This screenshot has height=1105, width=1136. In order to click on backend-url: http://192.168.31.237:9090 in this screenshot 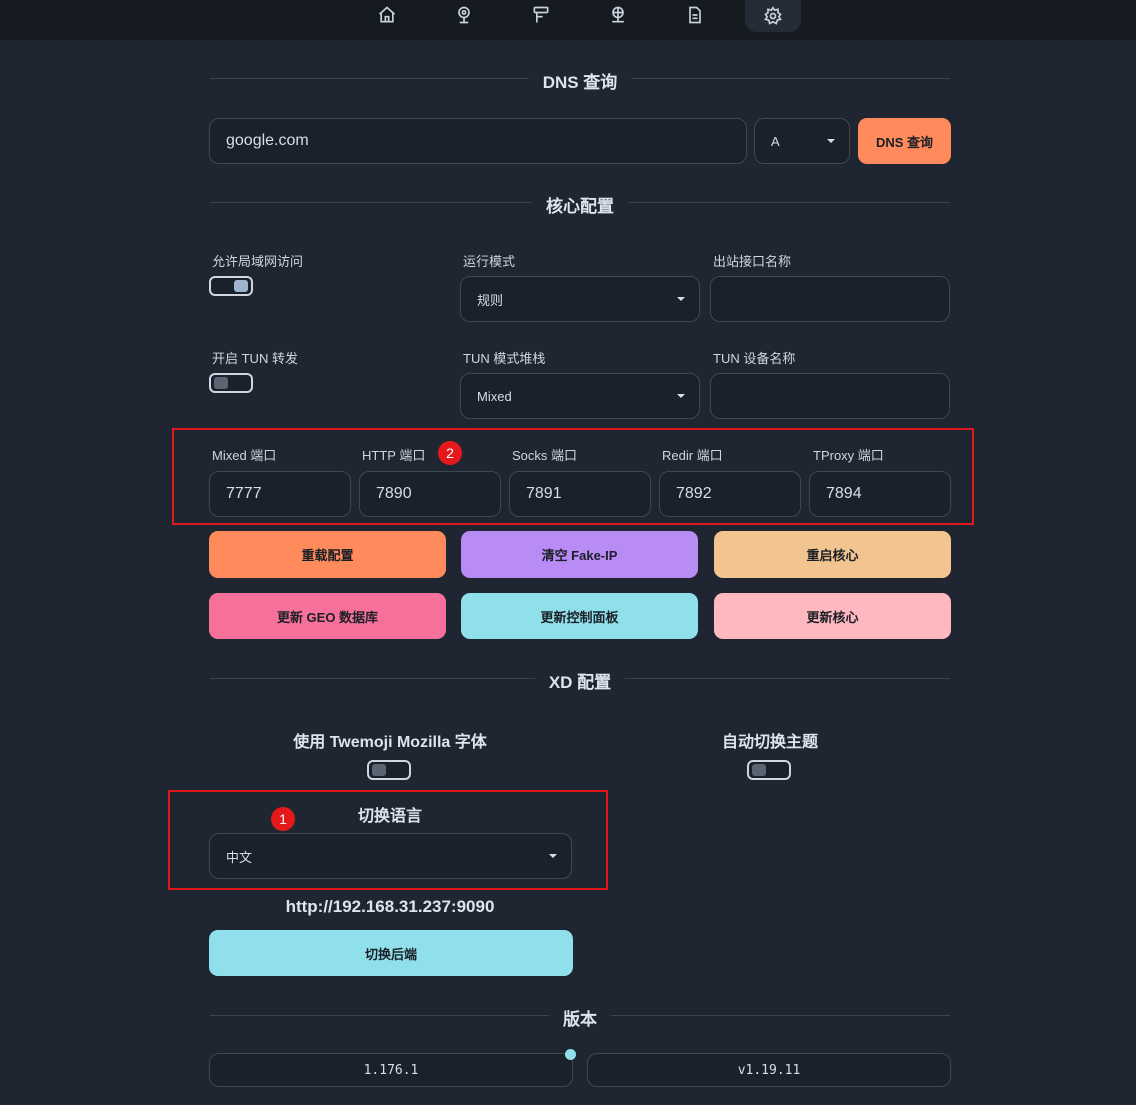, I will do `click(390, 906)`.